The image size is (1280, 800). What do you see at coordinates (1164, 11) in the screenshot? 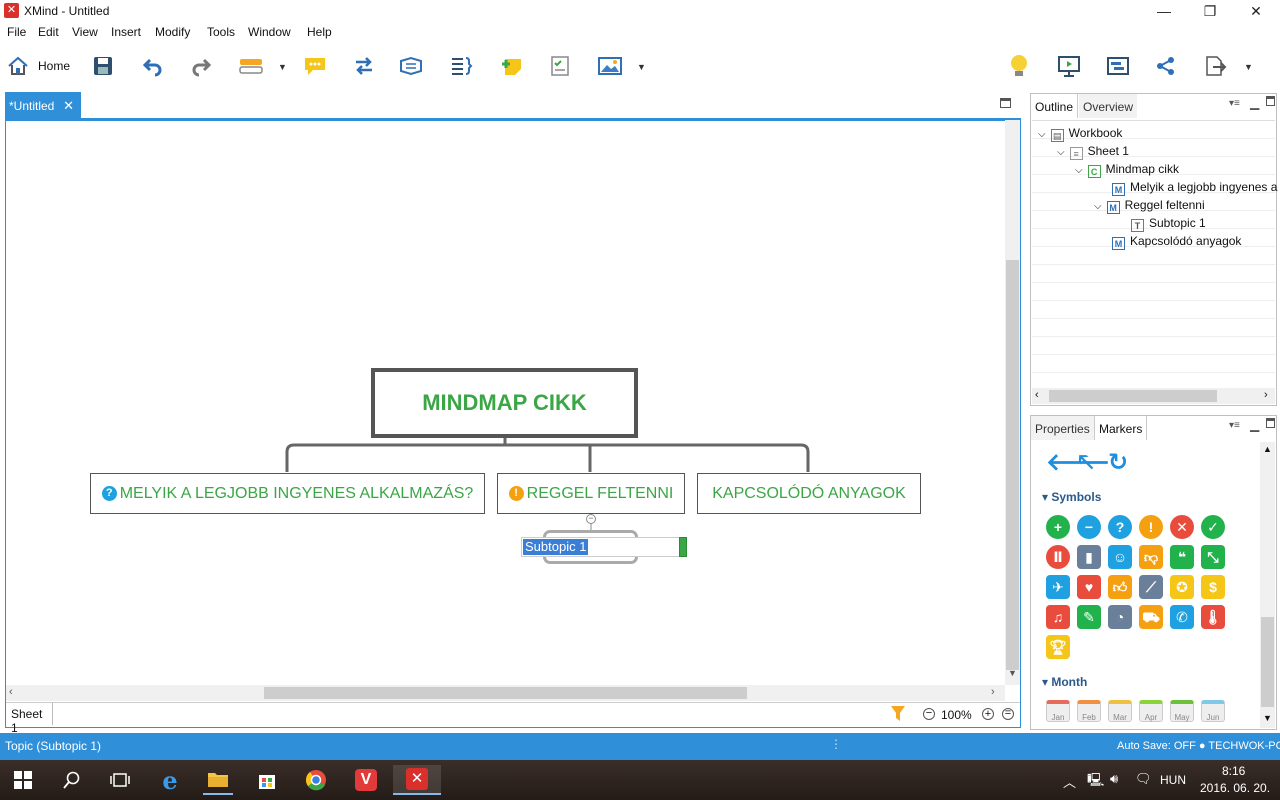
I see `minimize-button: —` at bounding box center [1164, 11].